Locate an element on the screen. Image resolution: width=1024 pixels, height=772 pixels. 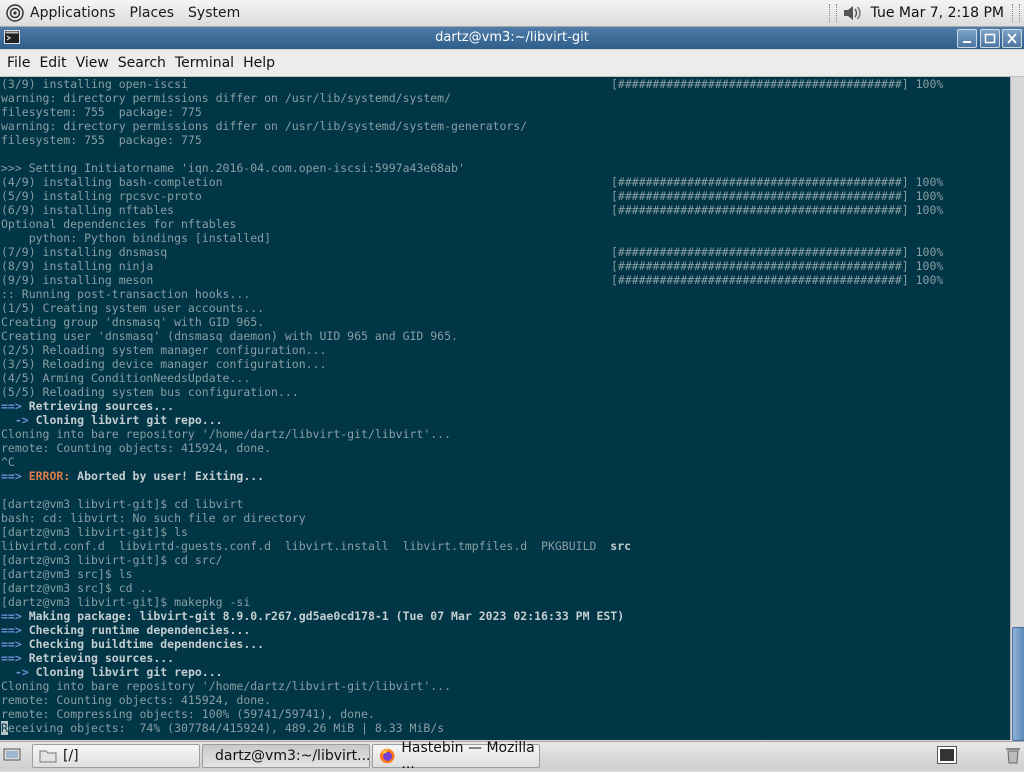
scrollbar-thumb is located at coordinates (1018, 684).